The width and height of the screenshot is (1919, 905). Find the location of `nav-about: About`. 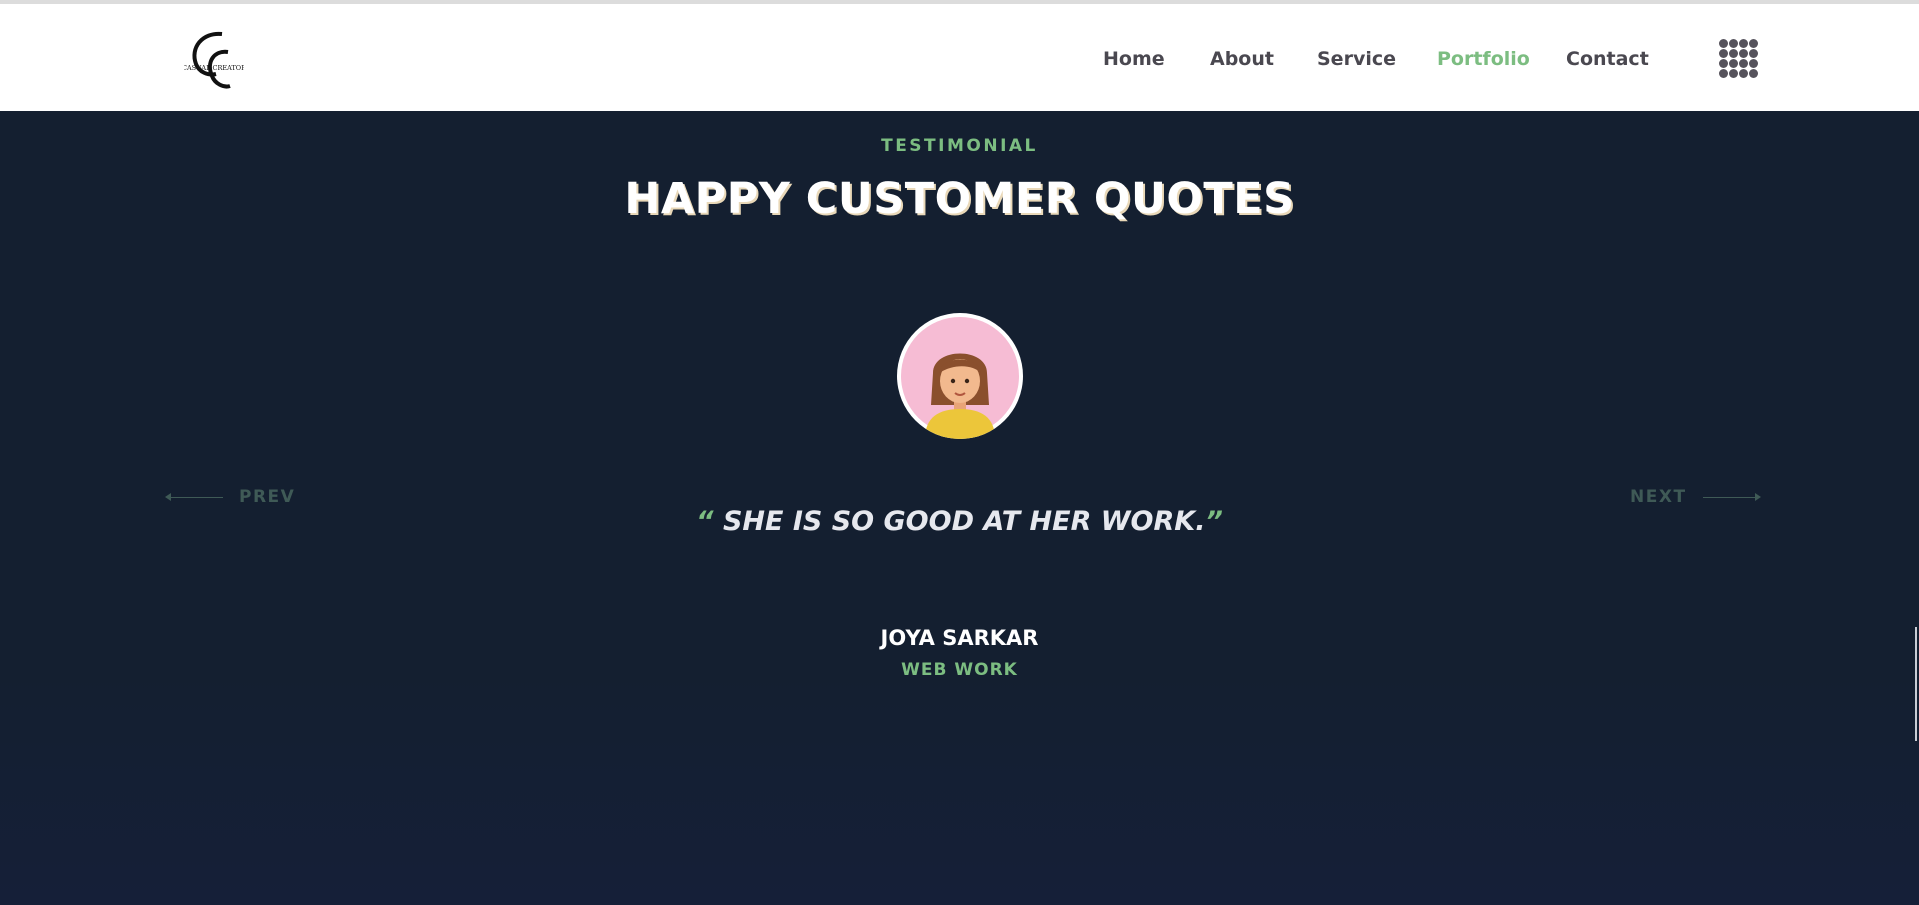

nav-about: About is located at coordinates (1242, 59).